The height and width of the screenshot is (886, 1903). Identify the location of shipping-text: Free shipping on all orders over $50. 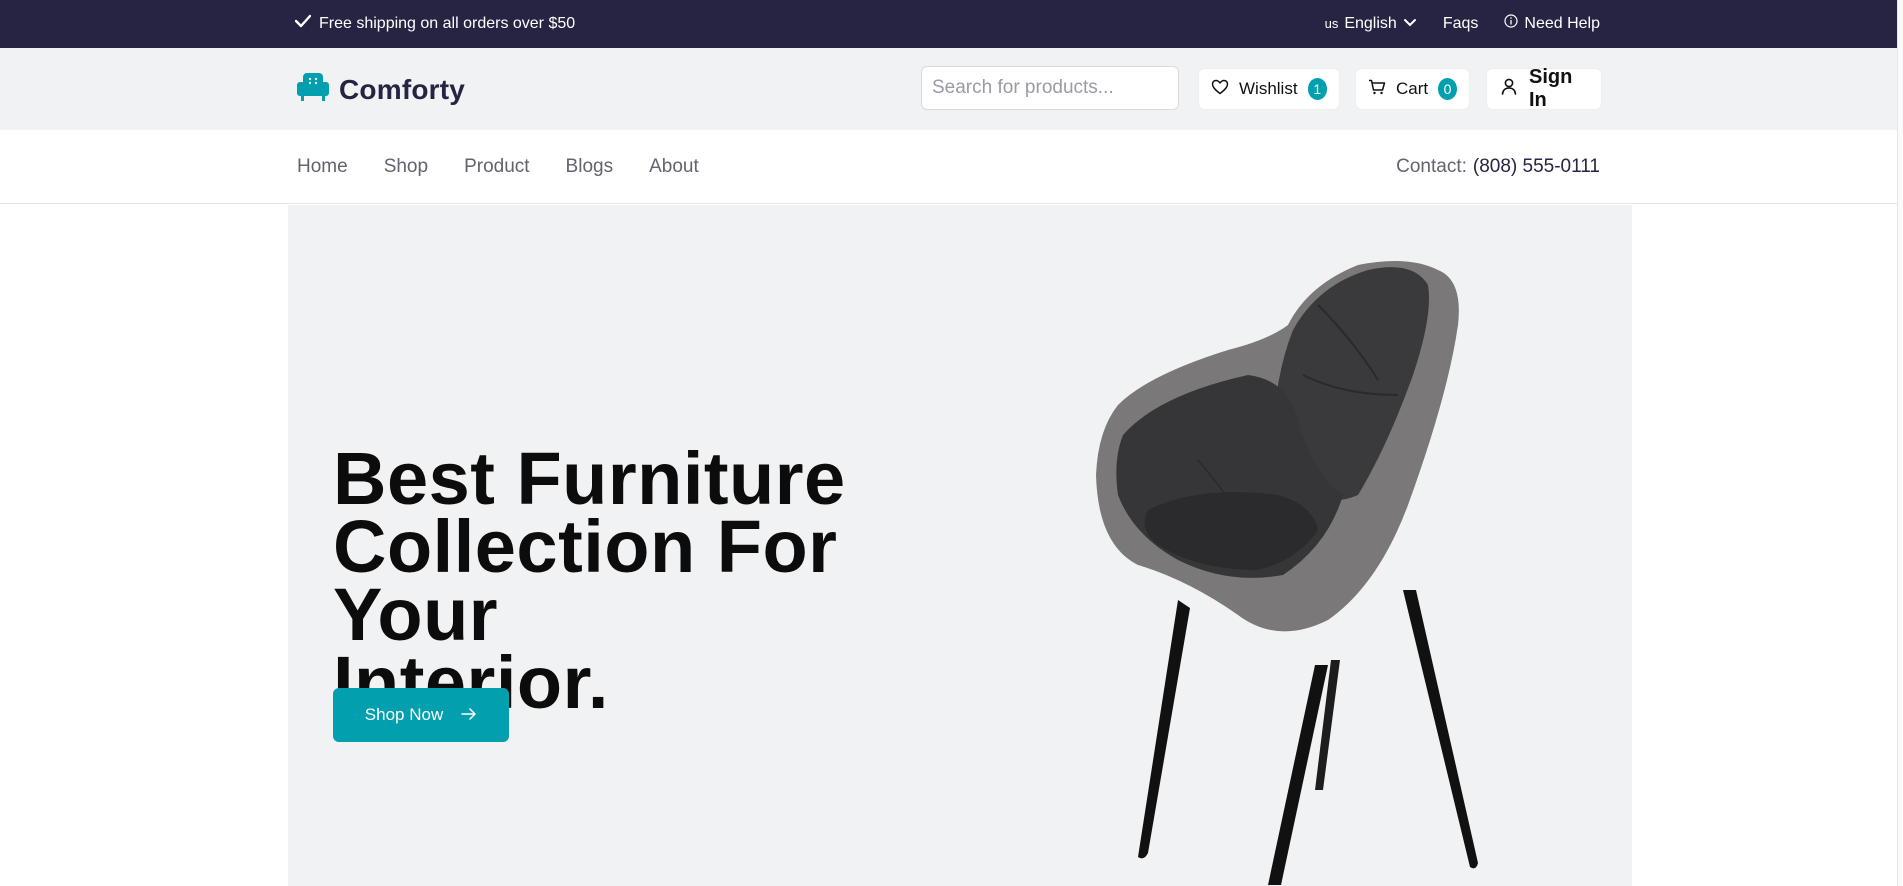
(447, 23).